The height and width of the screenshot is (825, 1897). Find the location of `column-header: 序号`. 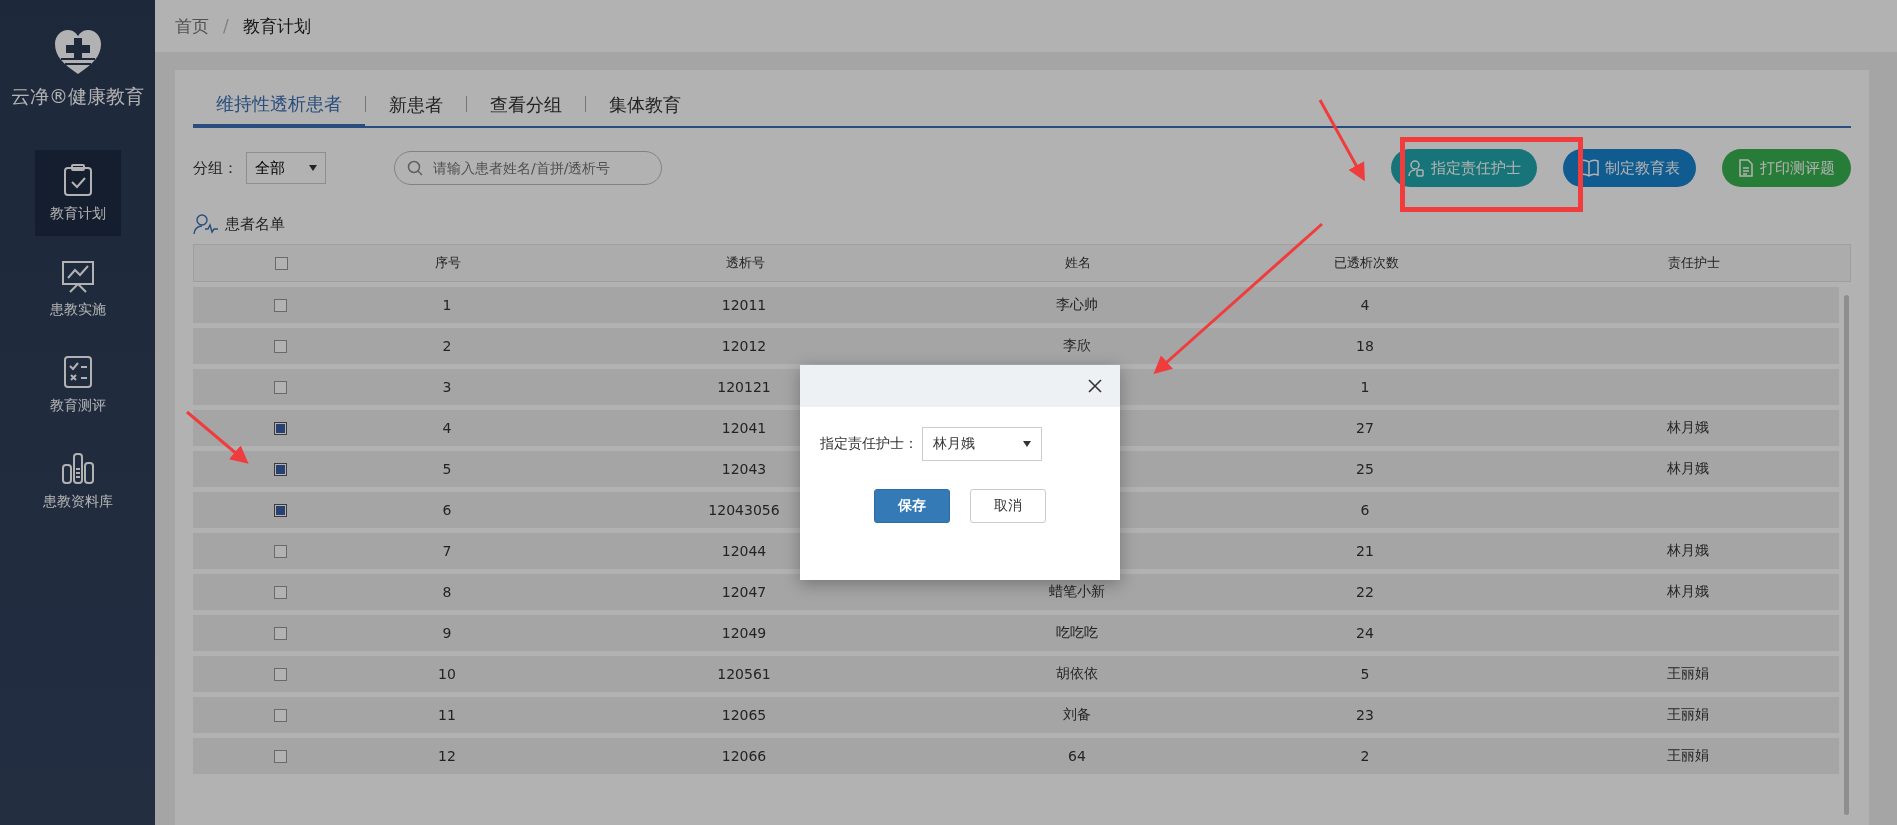

column-header: 序号 is located at coordinates (448, 263).